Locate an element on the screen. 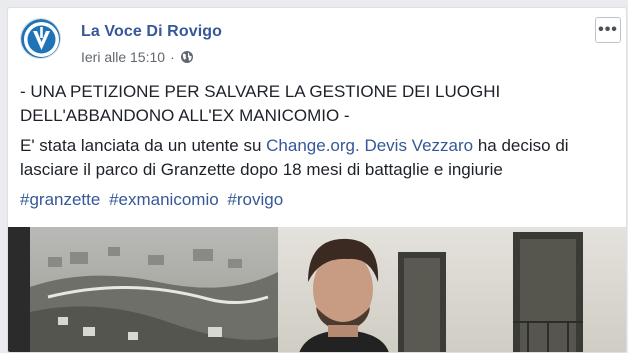  more-options-icon: ••• is located at coordinates (608, 29).